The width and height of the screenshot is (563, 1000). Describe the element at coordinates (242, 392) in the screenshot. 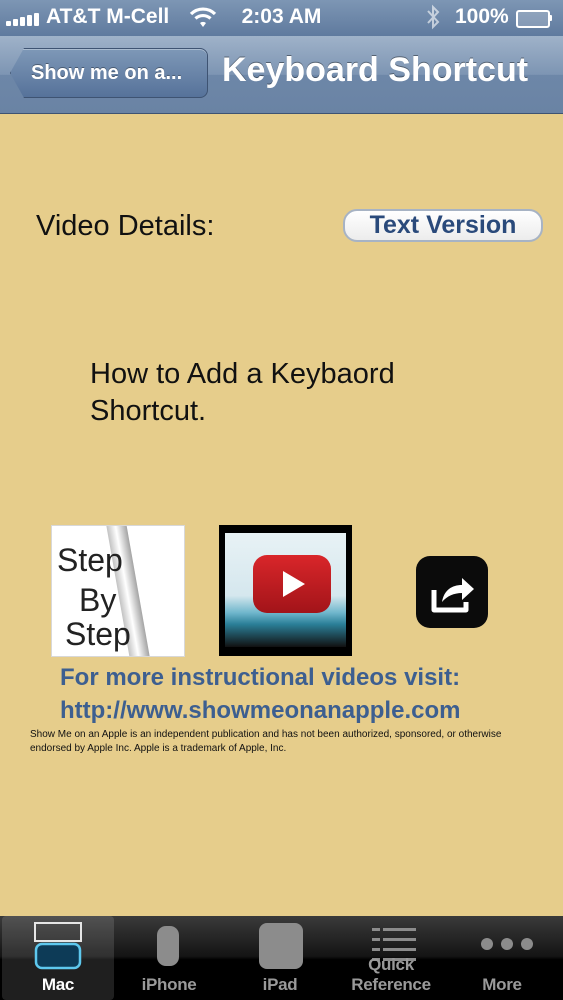

I see `video-title: How to Add a Keybaord Shortcut.` at that location.